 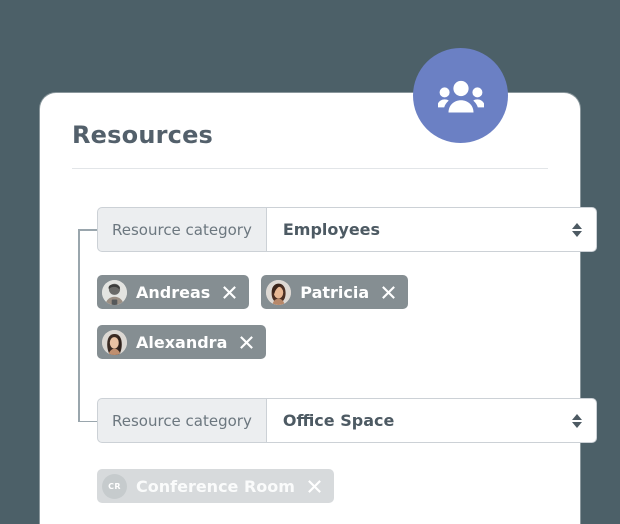 What do you see at coordinates (431, 420) in the screenshot?
I see `resource-category-select-office-space: Office Space` at bounding box center [431, 420].